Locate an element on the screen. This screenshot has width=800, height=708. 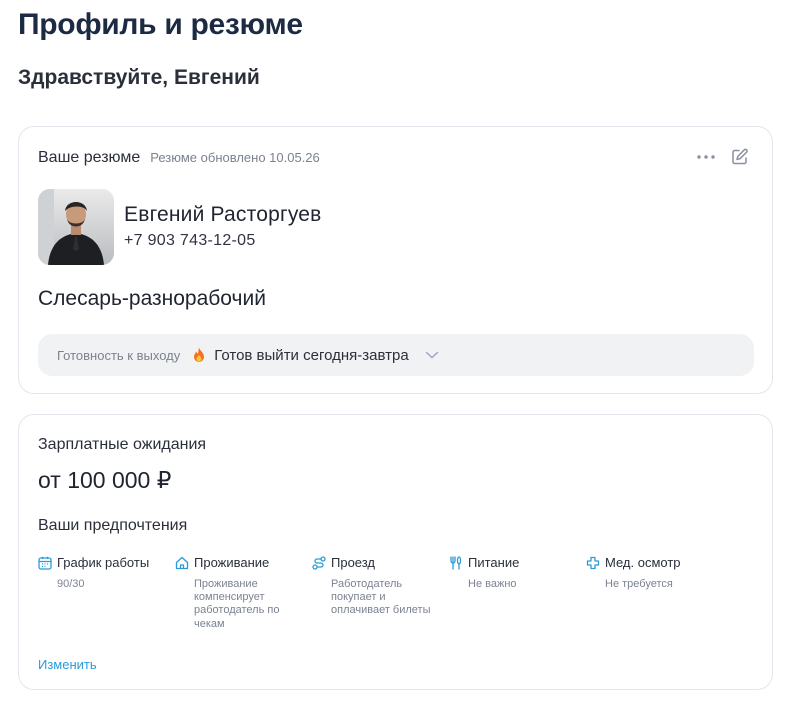
edit-icon is located at coordinates (740, 156).